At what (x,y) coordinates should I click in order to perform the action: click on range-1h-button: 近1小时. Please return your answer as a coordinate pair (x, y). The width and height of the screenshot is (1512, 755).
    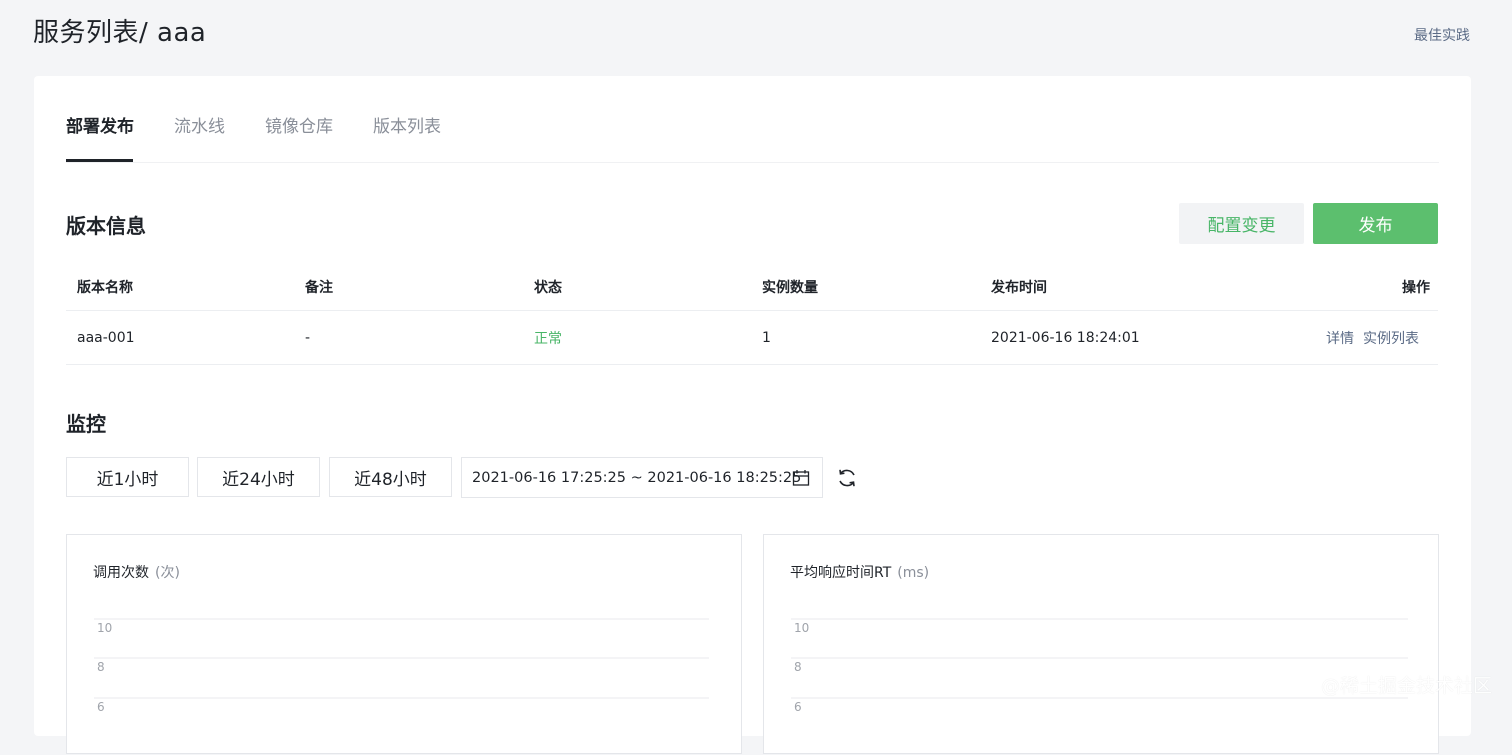
    Looking at the image, I should click on (127, 477).